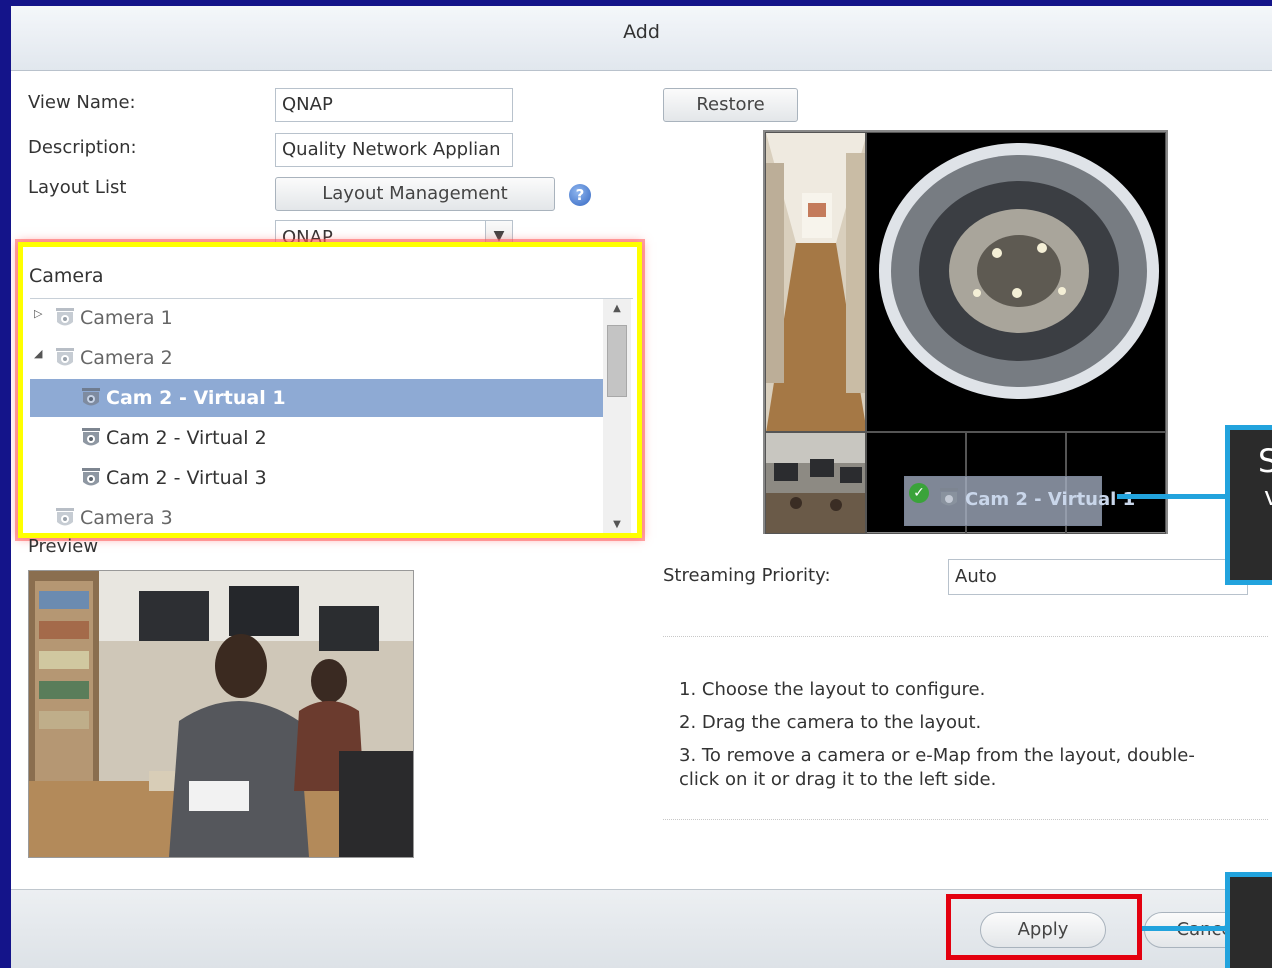 The image size is (1272, 968). I want to click on tree-scrollbar: ▲ ▼, so click(617, 416).